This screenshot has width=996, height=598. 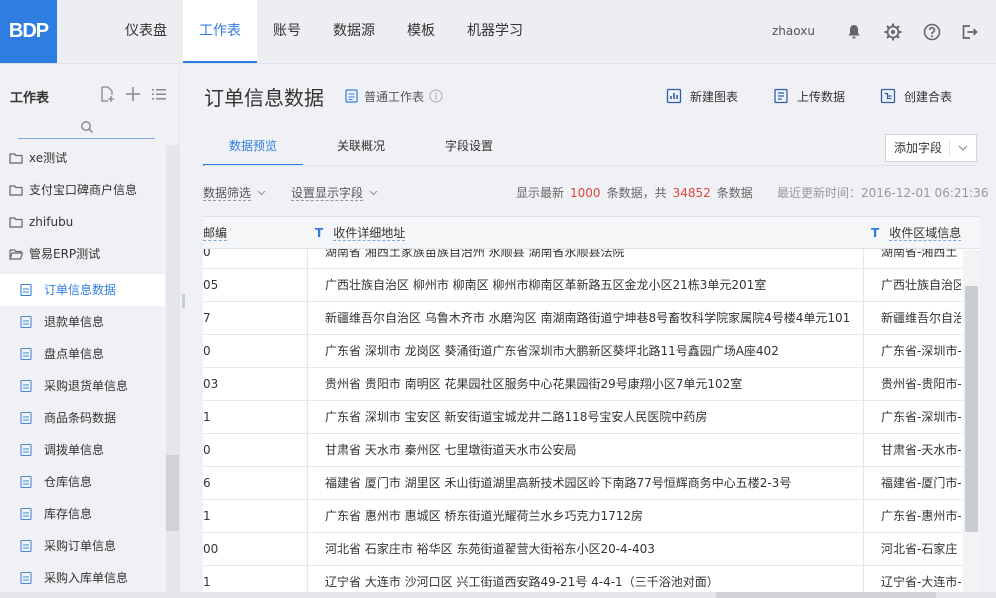 I want to click on sidebar-sheet-label: 调拨单信息, so click(x=74, y=450).